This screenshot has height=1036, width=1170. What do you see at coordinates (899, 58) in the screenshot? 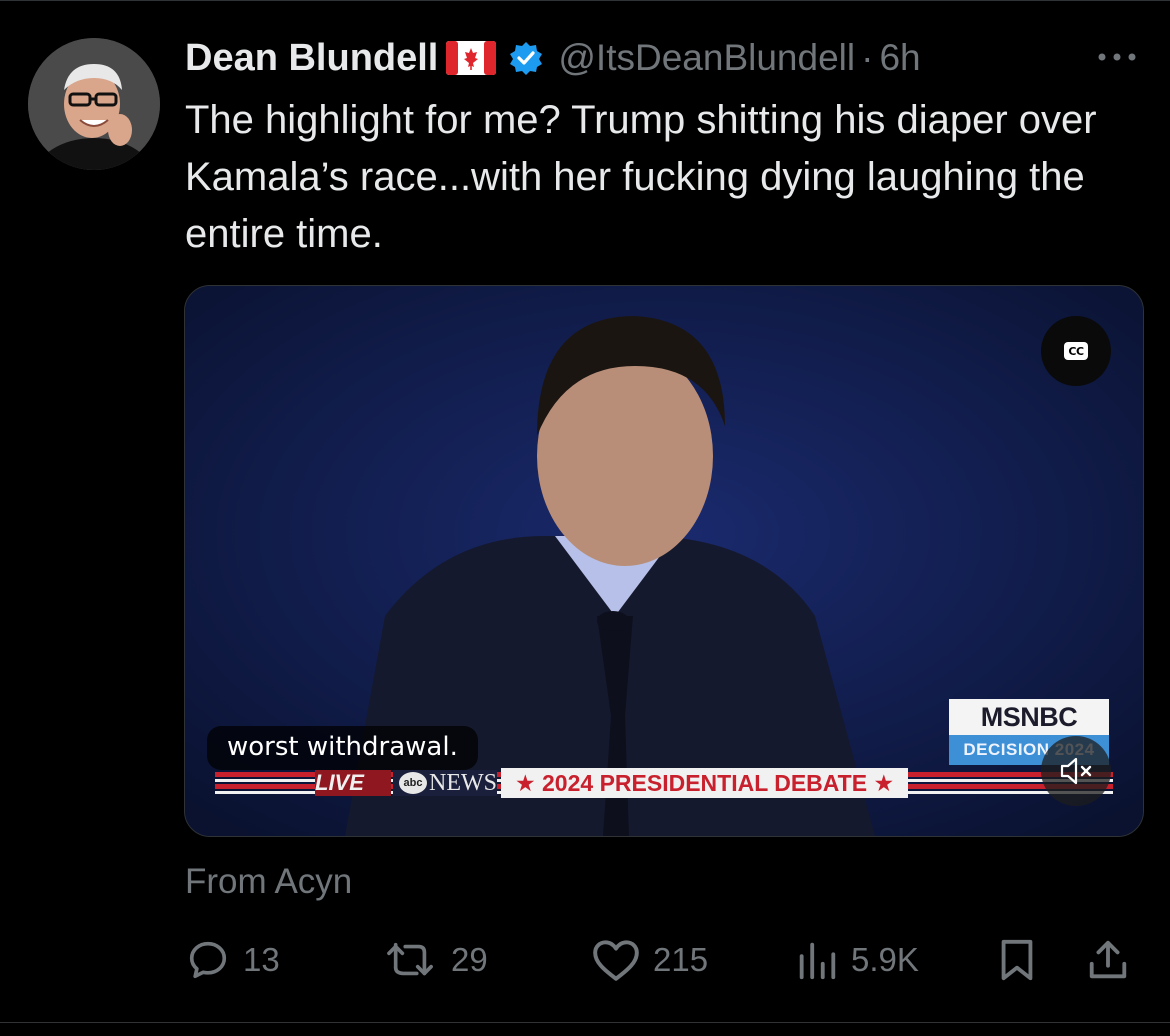
I see `tweet-timestamp: 6h` at bounding box center [899, 58].